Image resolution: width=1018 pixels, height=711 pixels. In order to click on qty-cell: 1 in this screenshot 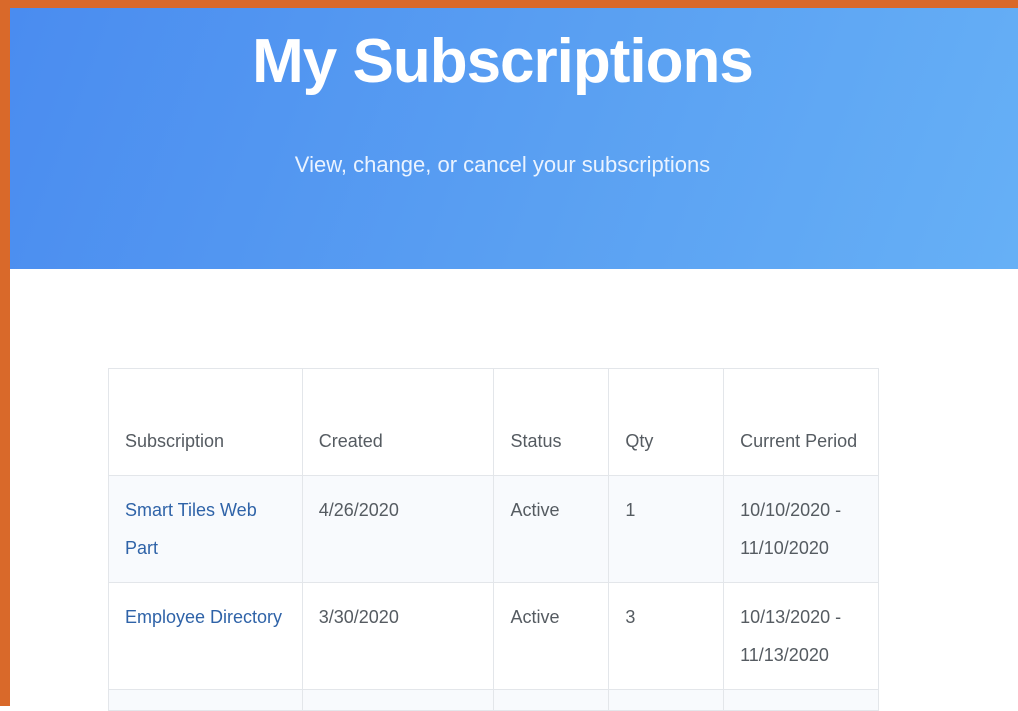, I will do `click(666, 529)`.